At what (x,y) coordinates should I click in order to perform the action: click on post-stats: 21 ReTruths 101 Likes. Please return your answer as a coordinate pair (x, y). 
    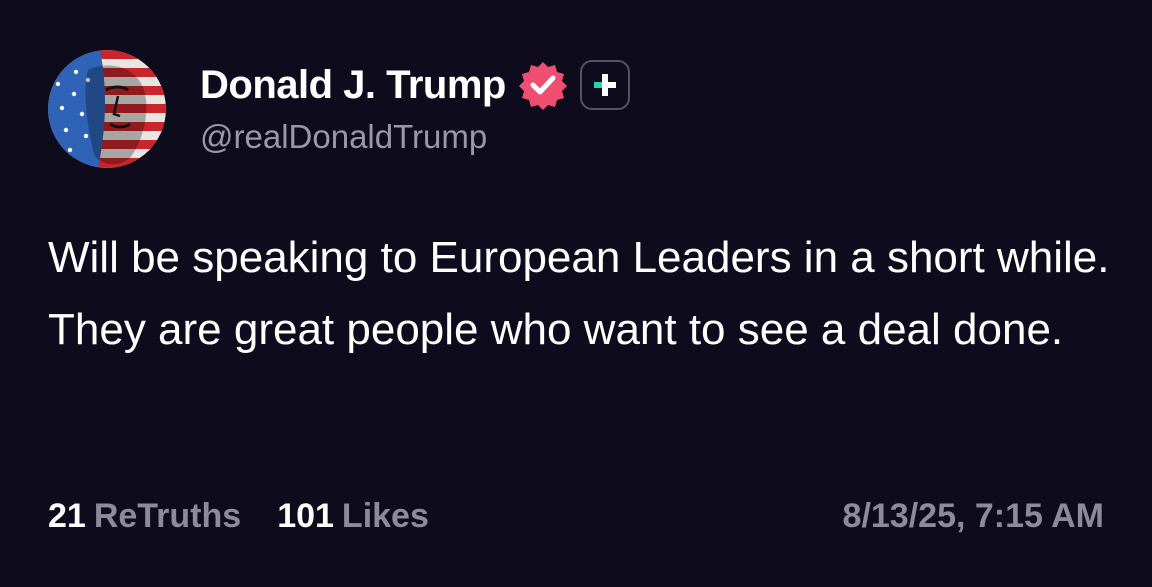
    Looking at the image, I should click on (238, 516).